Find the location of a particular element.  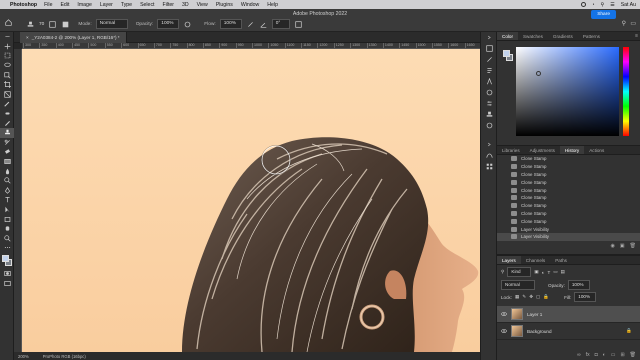

collapse-panels-icon is located at coordinates (489, 37).